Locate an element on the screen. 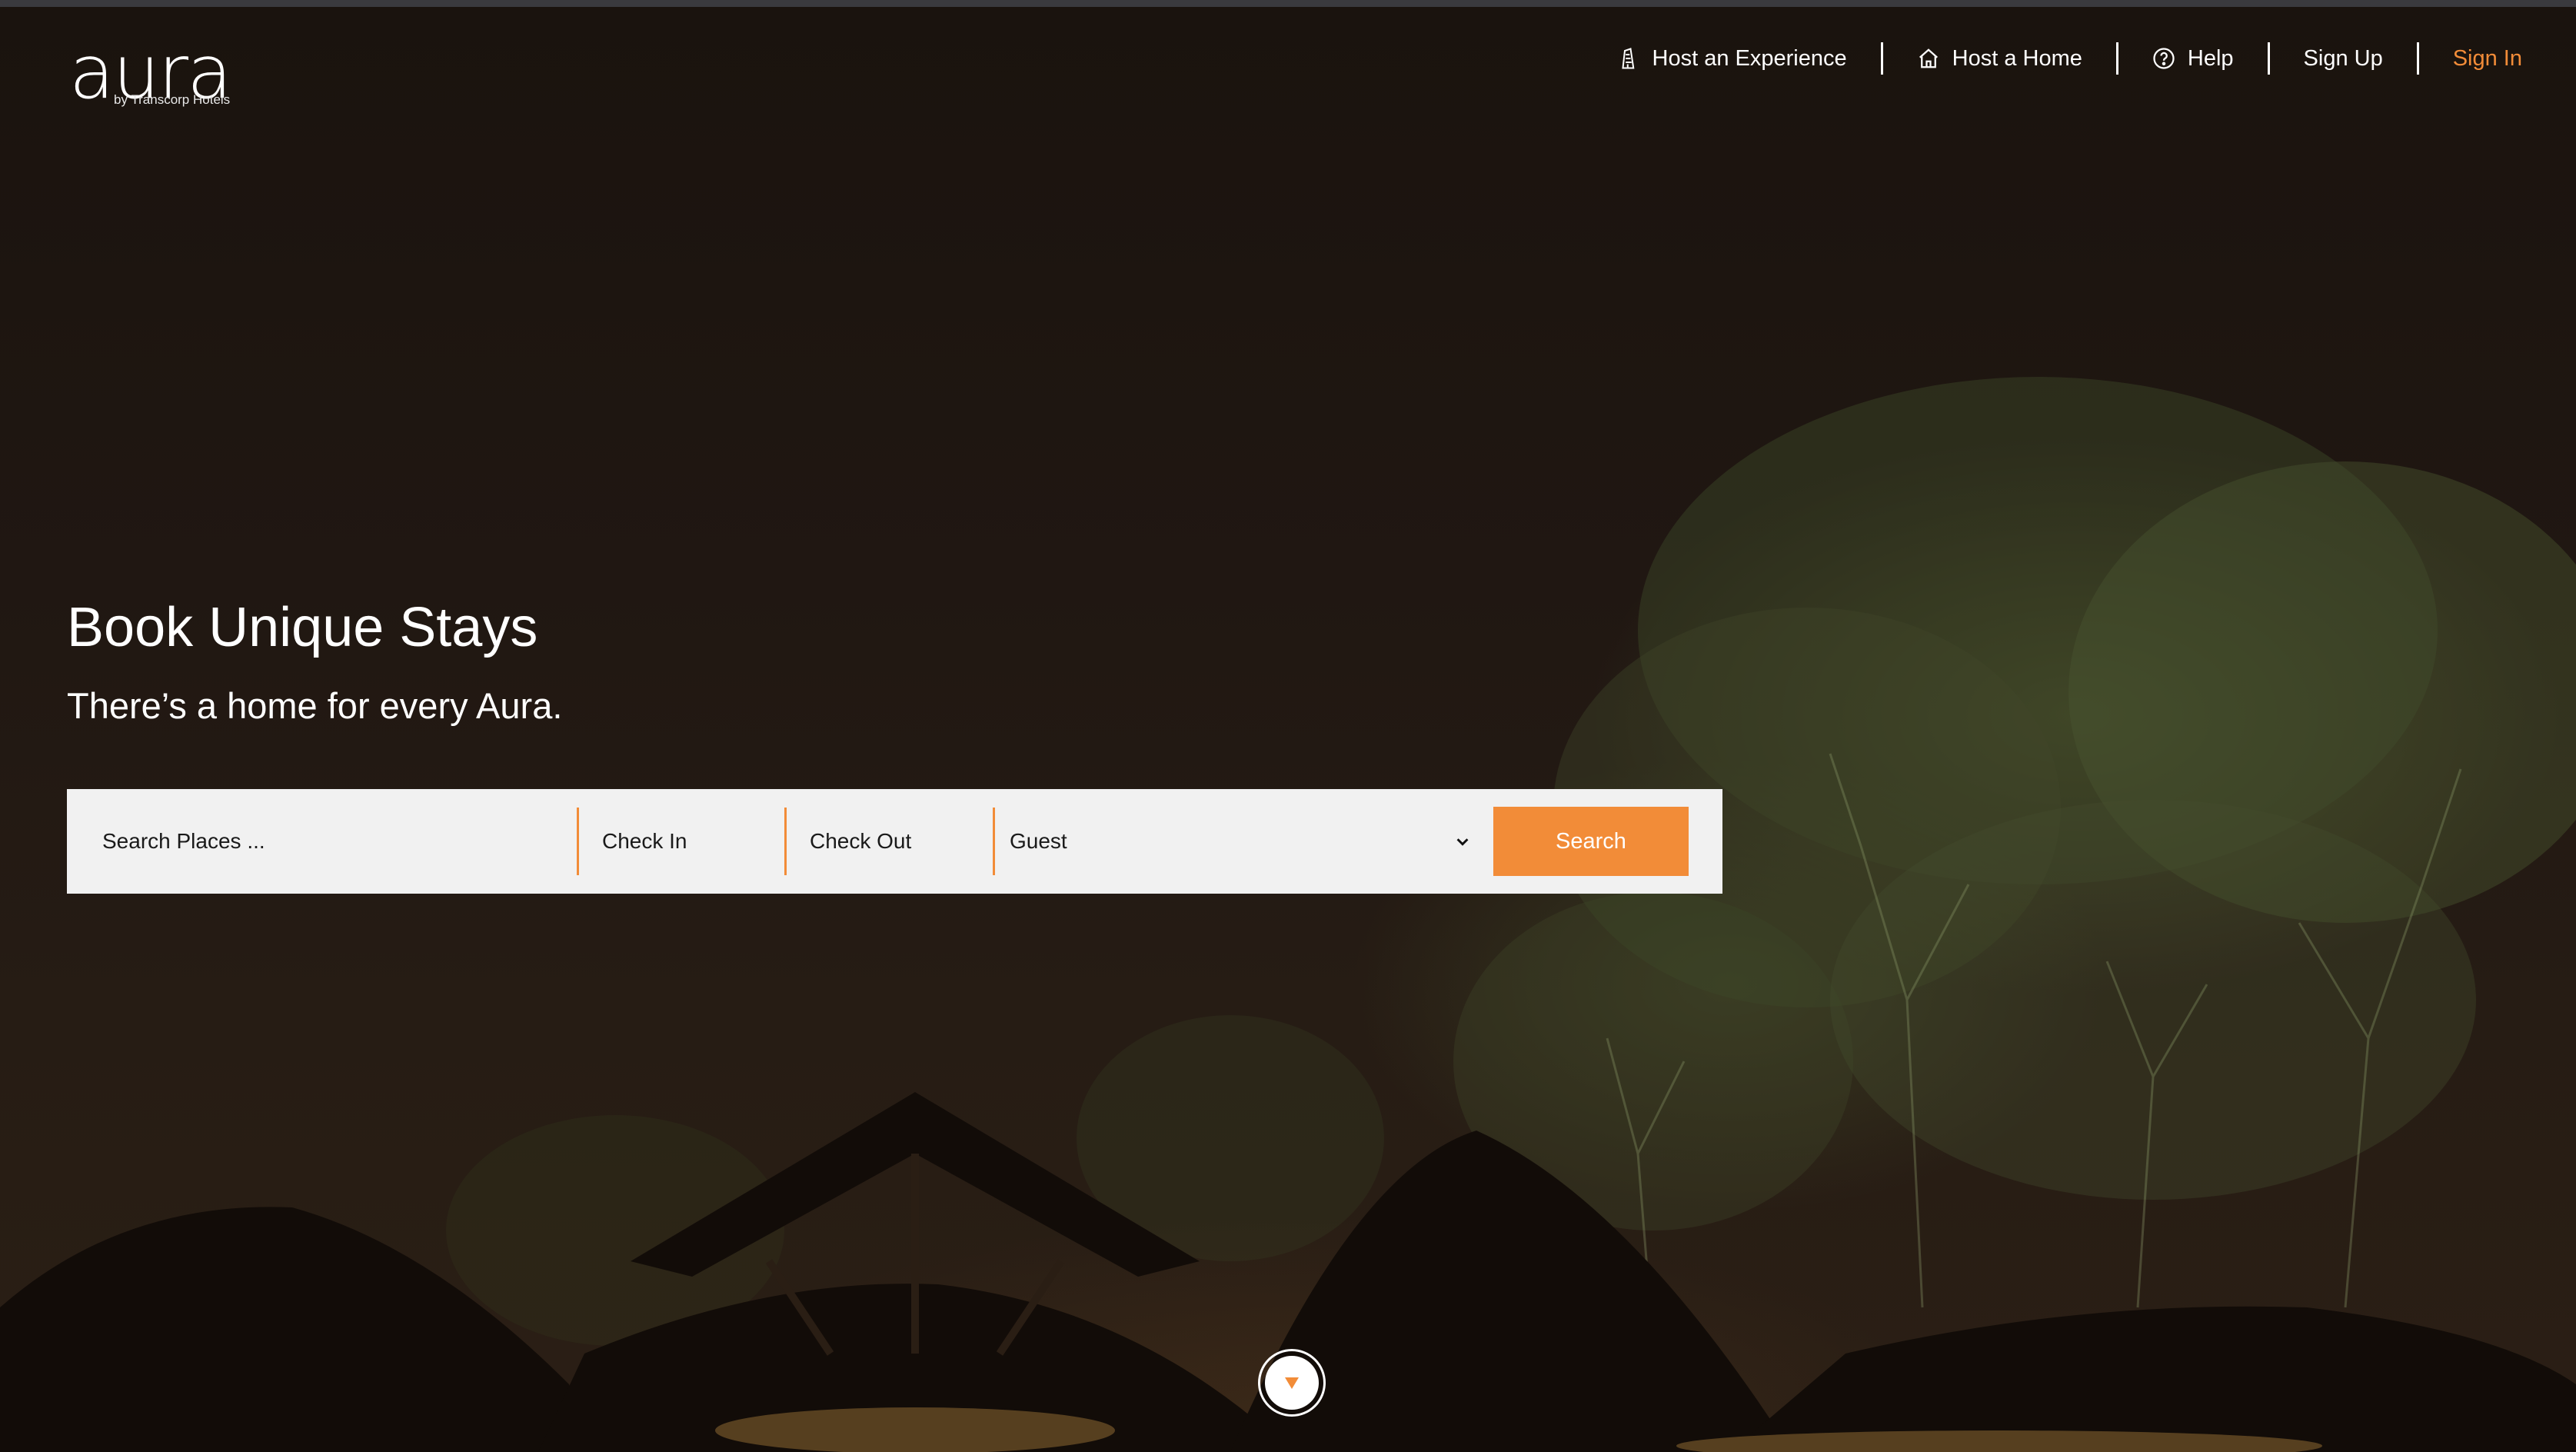 The width and height of the screenshot is (2576, 1452). nav-sign-up-label: Sign Up is located at coordinates (2343, 58).